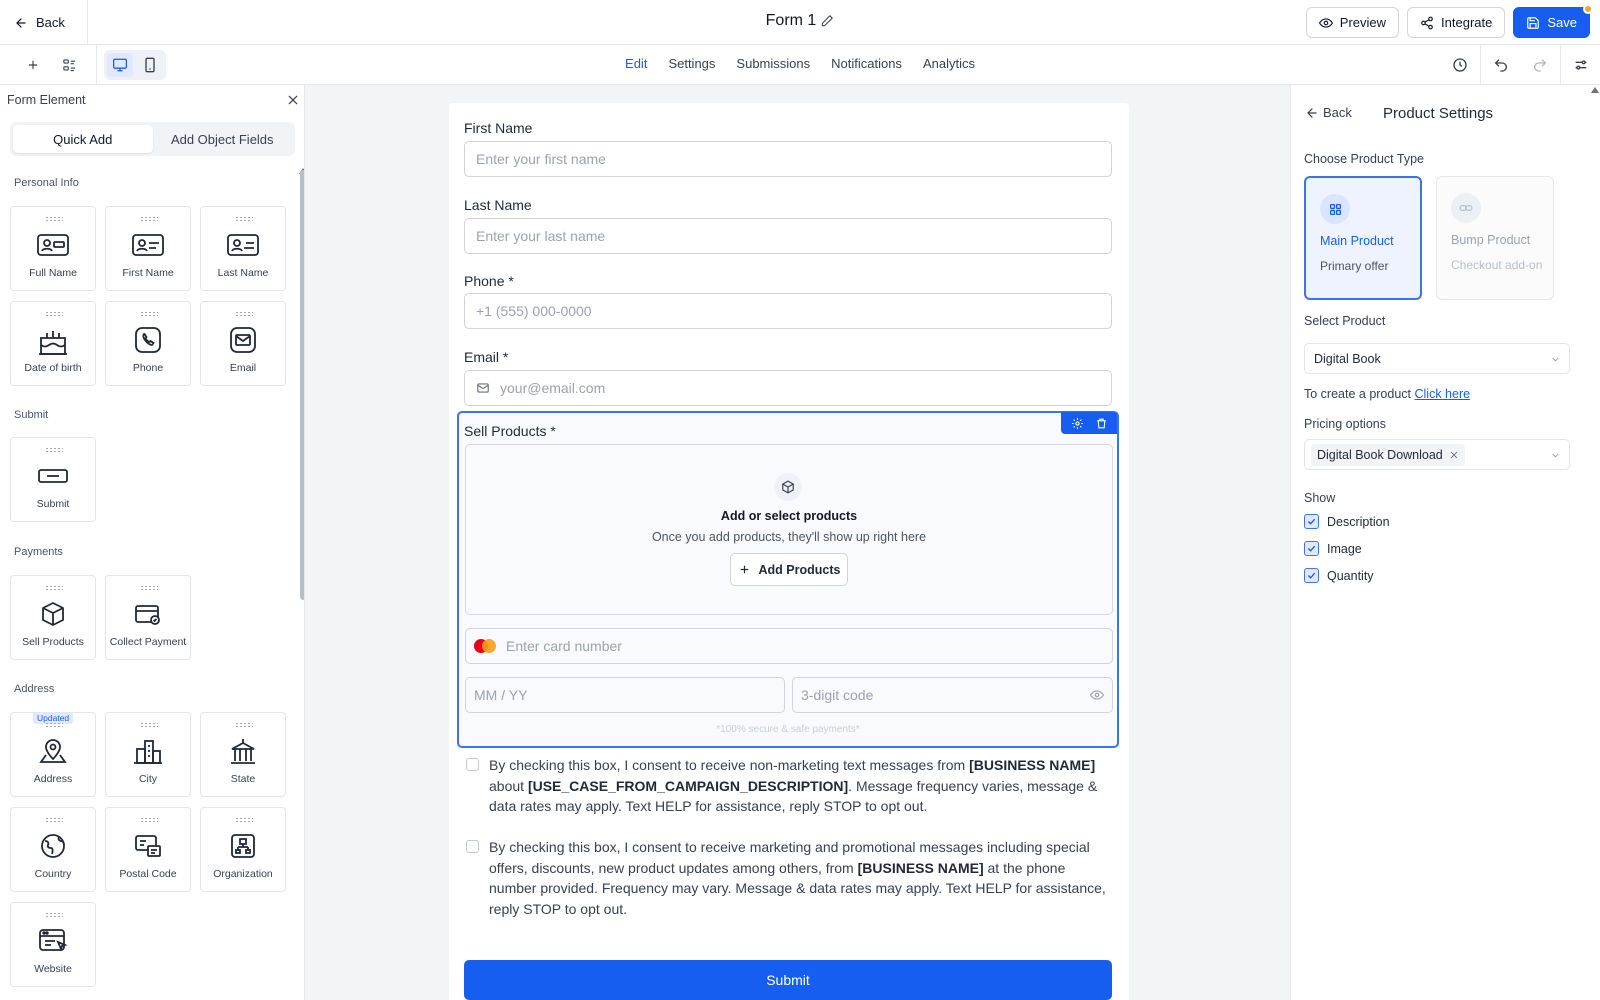 This screenshot has height=1000, width=1600. I want to click on element-label: Address, so click(53, 779).